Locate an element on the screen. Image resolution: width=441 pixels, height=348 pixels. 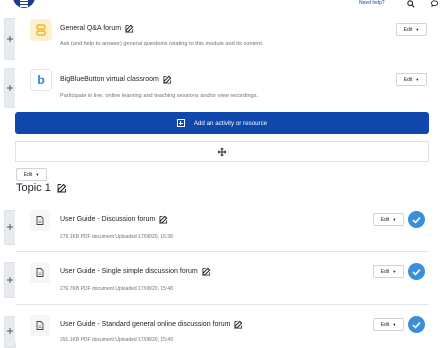
chat-icon is located at coordinates (434, 4).